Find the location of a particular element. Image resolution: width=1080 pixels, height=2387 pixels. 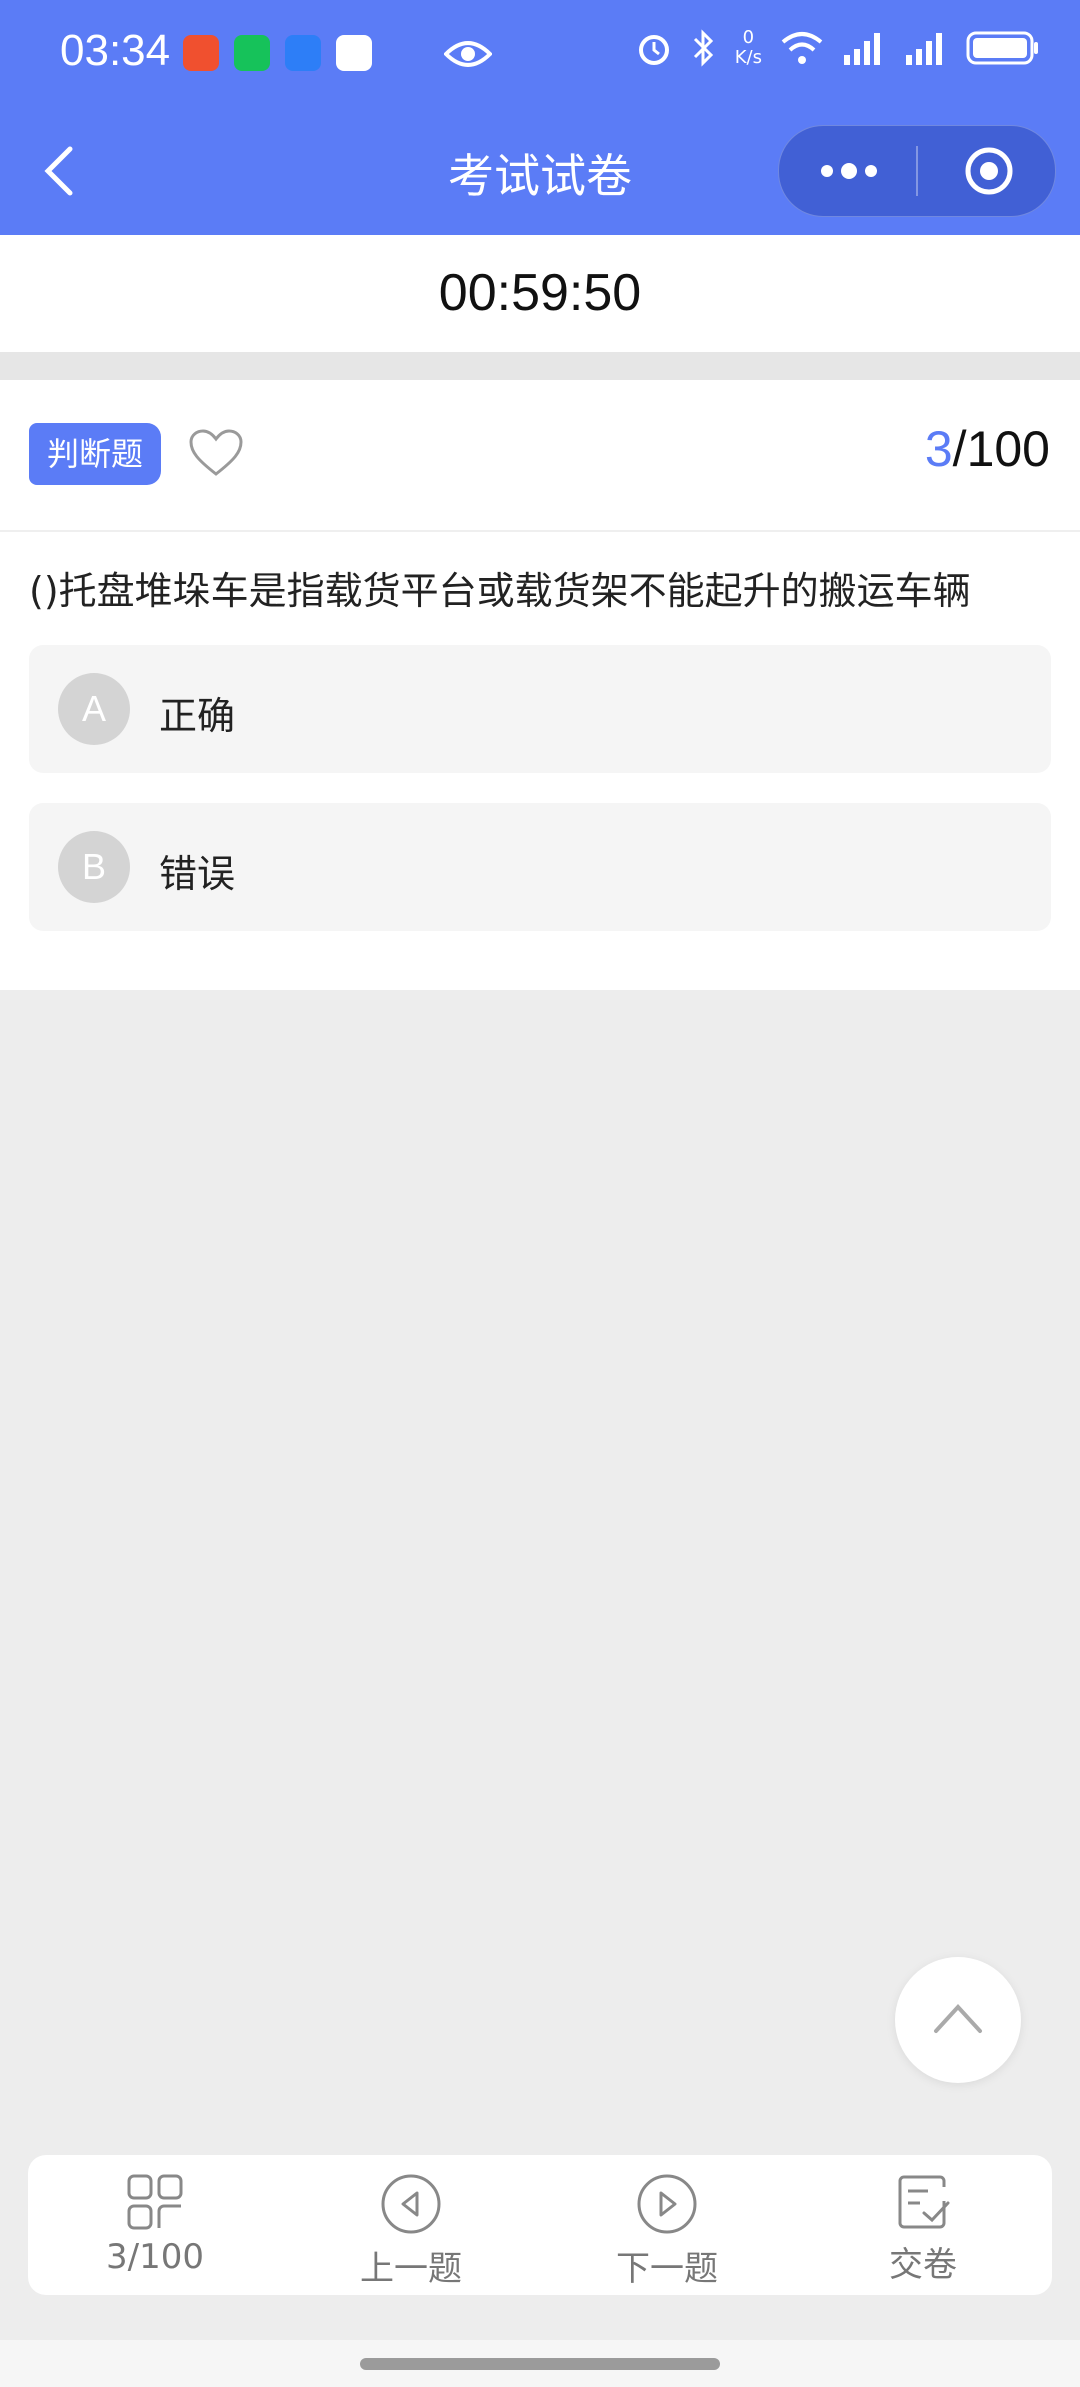

scroll-to-top-button is located at coordinates (958, 2020).